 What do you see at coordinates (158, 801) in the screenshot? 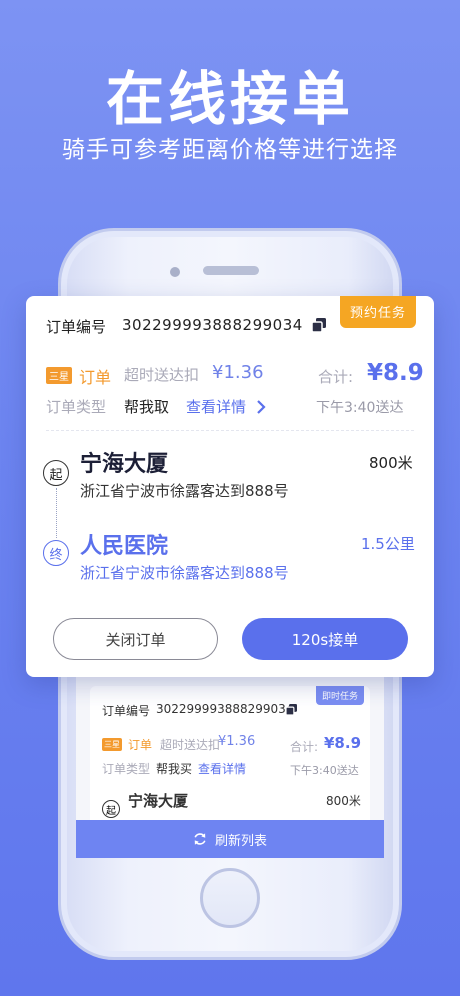
I see `inner-start-name: 宁海大厦` at bounding box center [158, 801].